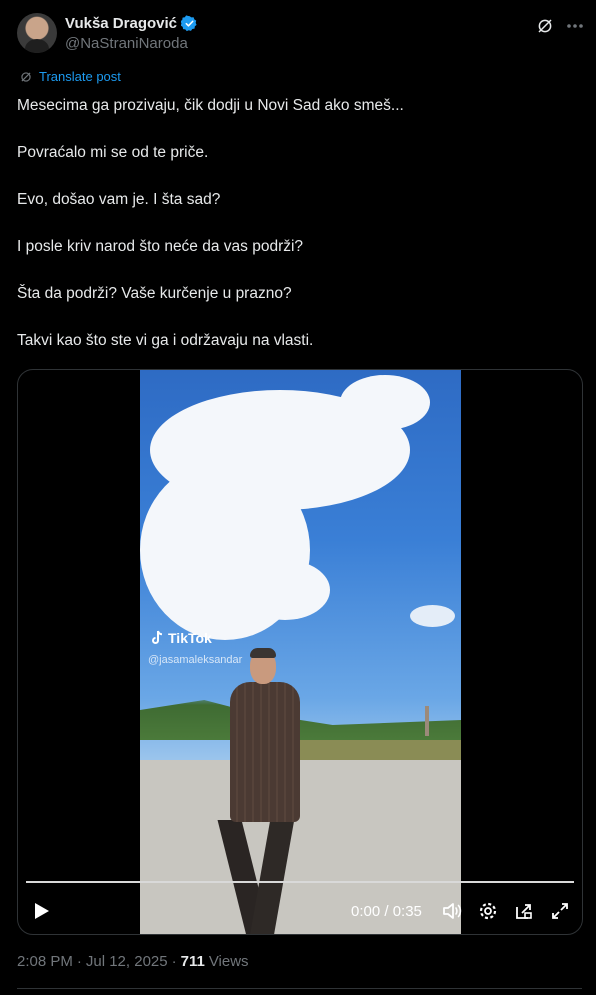 This screenshot has width=596, height=995. Describe the element at coordinates (488, 911) in the screenshot. I see `settings-icon` at that location.